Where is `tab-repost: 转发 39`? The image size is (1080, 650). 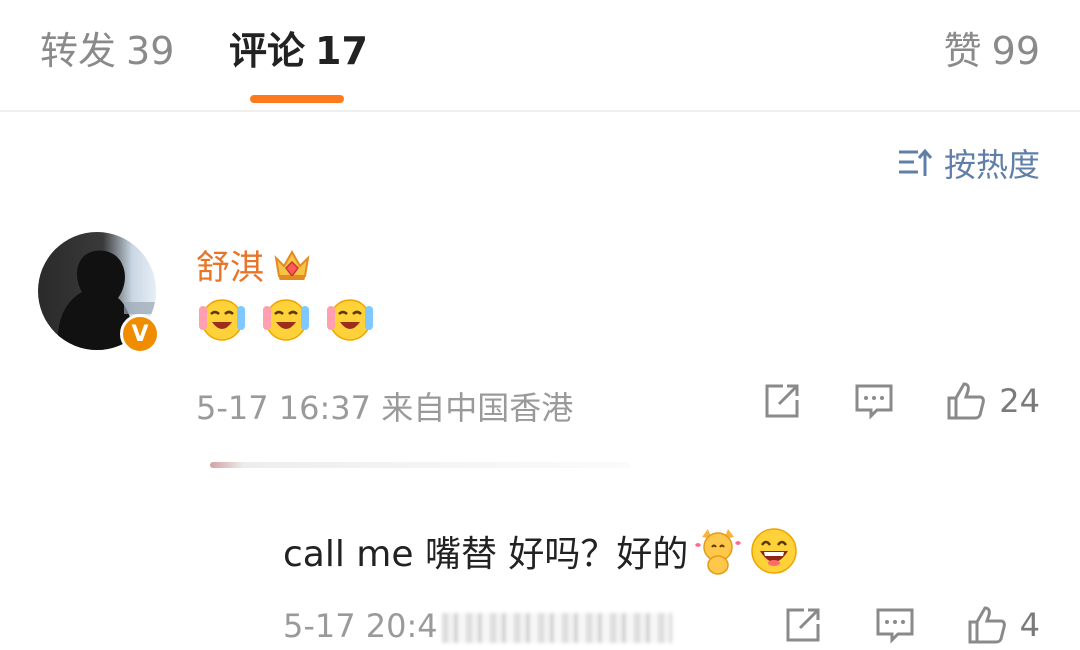
tab-repost: 转发 39 is located at coordinates (107, 51).